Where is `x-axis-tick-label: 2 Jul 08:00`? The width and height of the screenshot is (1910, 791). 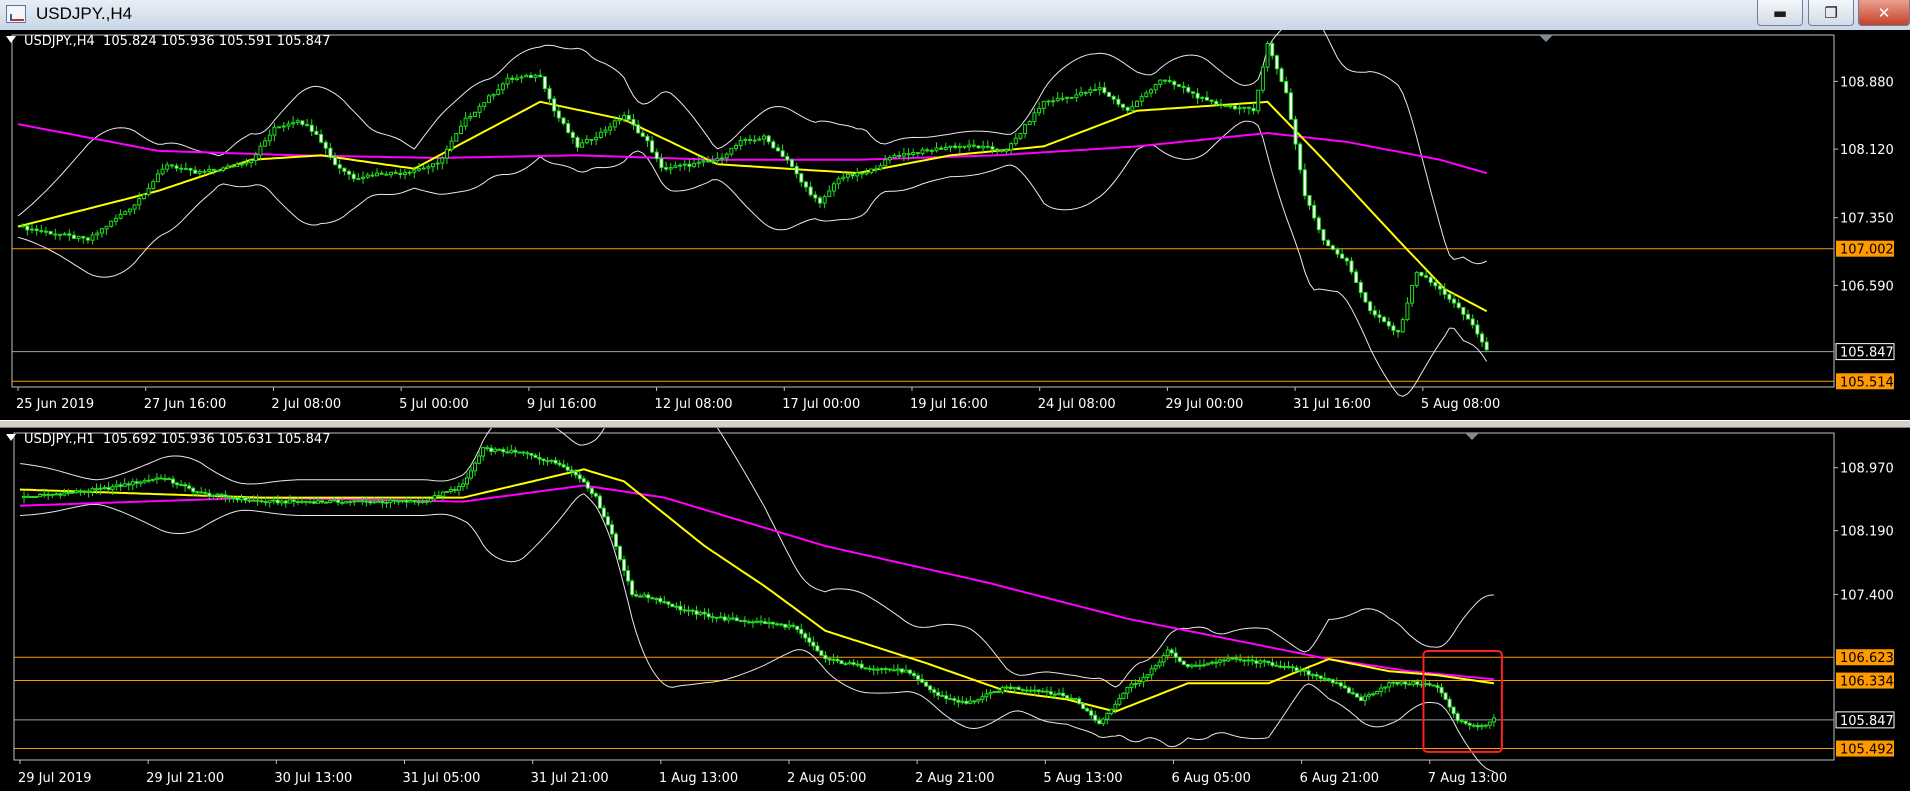
x-axis-tick-label: 2 Jul 08:00 is located at coordinates (306, 404).